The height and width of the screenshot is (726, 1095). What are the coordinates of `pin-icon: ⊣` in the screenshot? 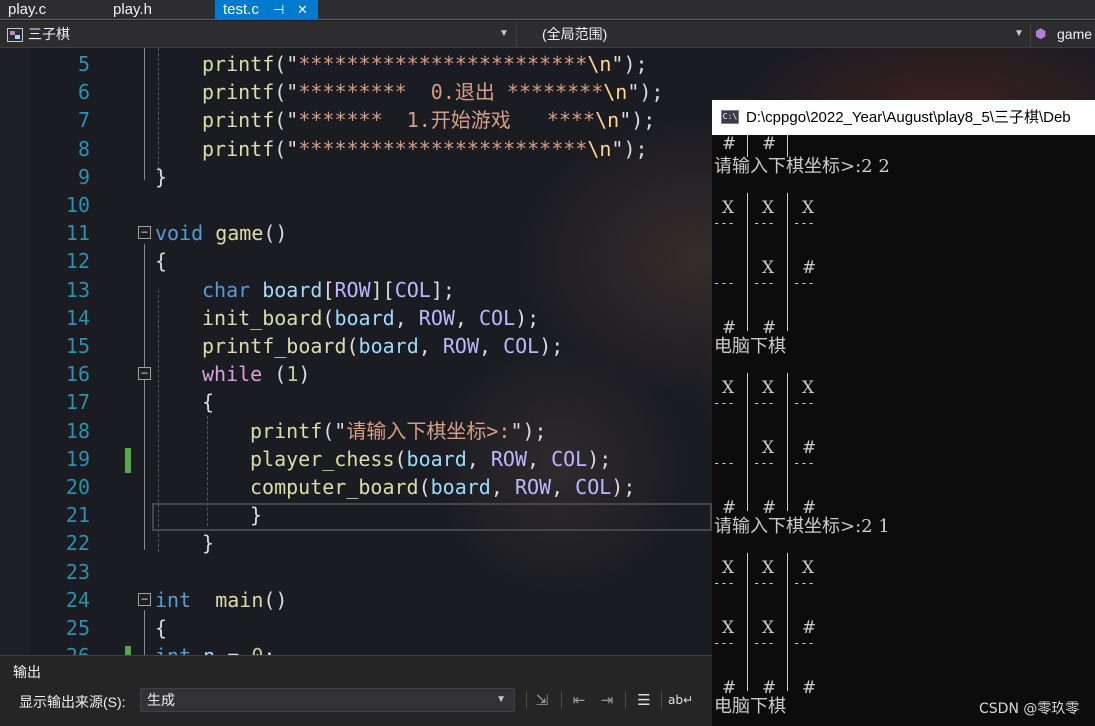 It's located at (278, 9).